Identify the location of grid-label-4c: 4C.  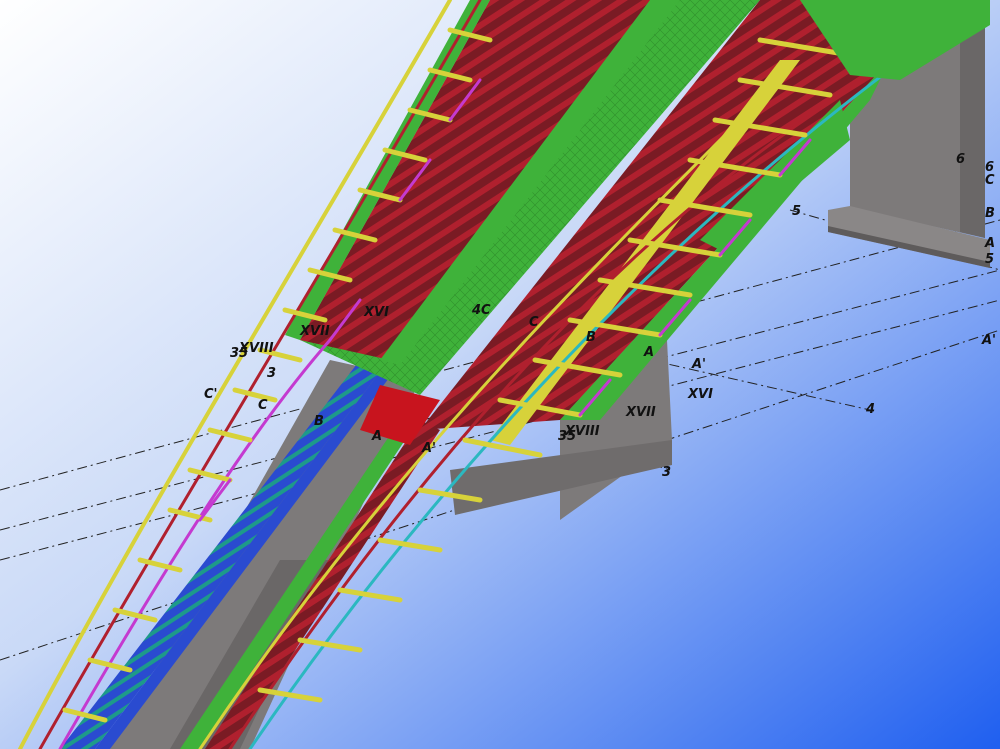
(481, 310).